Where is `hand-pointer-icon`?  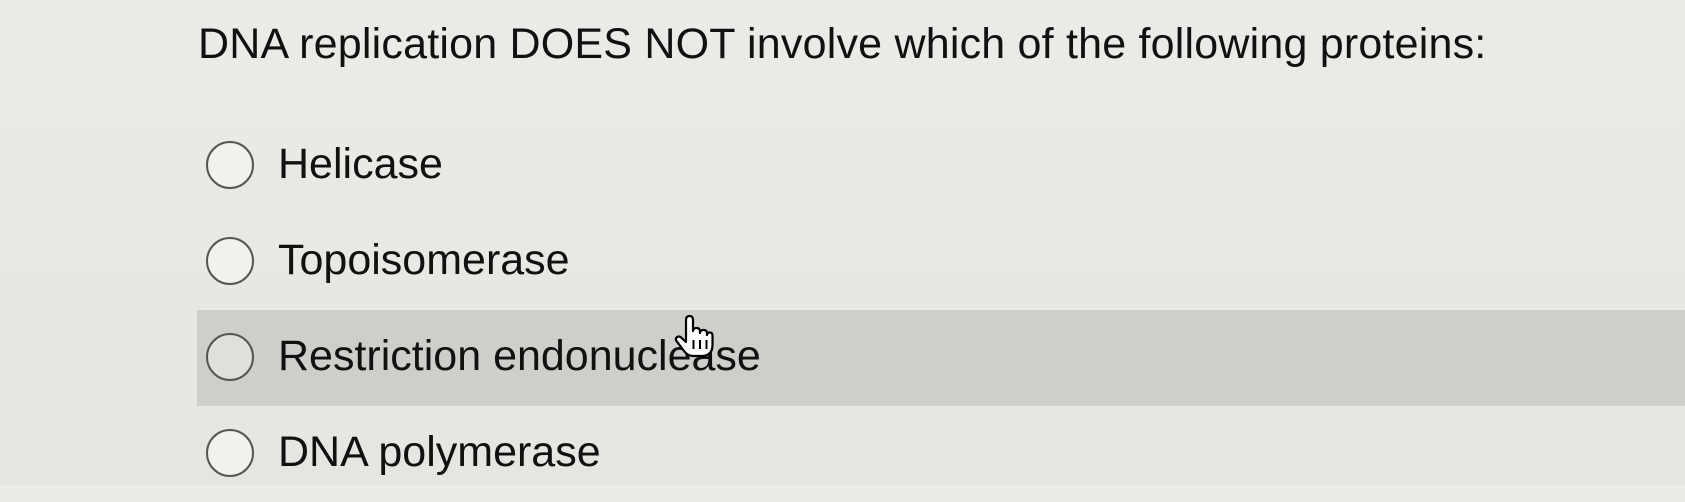 hand-pointer-icon is located at coordinates (694, 336).